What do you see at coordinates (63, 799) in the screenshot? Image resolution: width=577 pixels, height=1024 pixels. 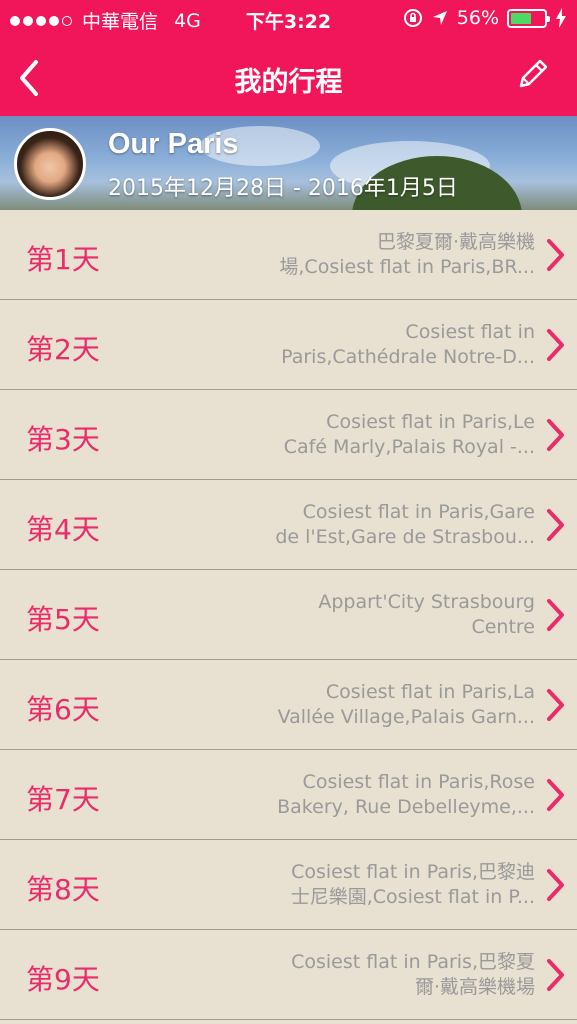 I see `day-label: 第7天` at bounding box center [63, 799].